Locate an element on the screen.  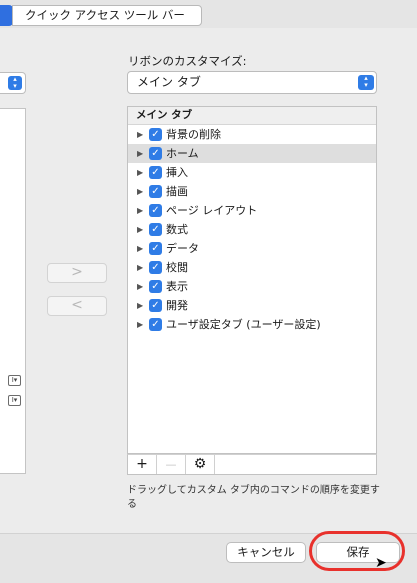
tree-row-label: 表示 is located at coordinates (177, 286).